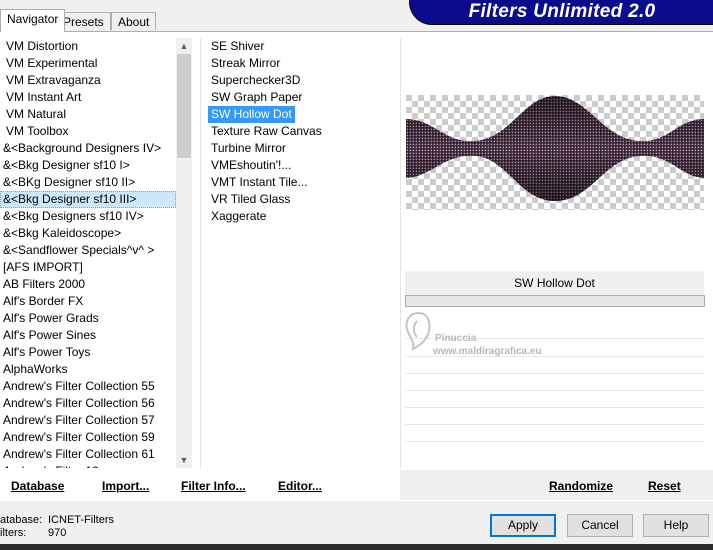 The height and width of the screenshot is (550, 713). Describe the element at coordinates (400, 253) in the screenshot. I see `preview-divider` at that location.